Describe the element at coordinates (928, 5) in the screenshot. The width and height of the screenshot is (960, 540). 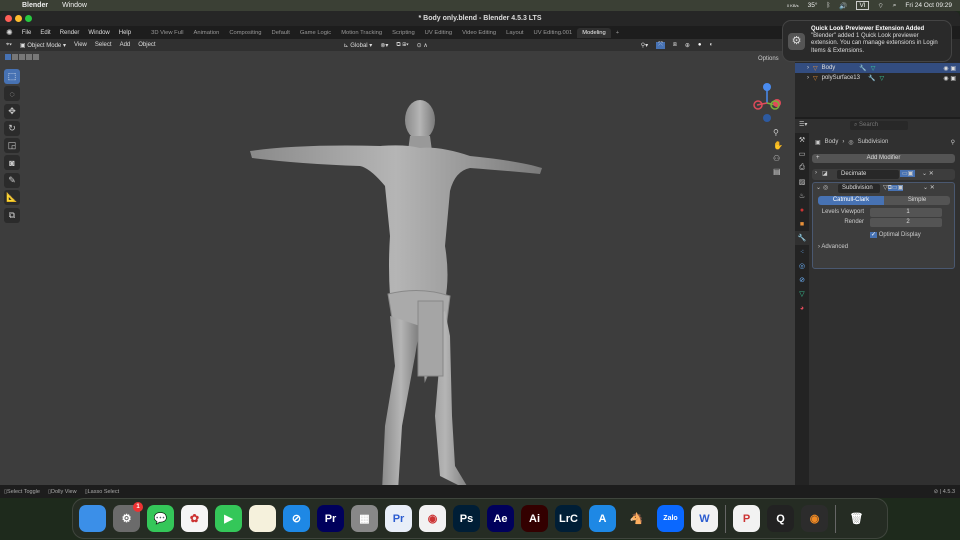
I see `datetime: Fri 24 Oct 09:29` at that location.